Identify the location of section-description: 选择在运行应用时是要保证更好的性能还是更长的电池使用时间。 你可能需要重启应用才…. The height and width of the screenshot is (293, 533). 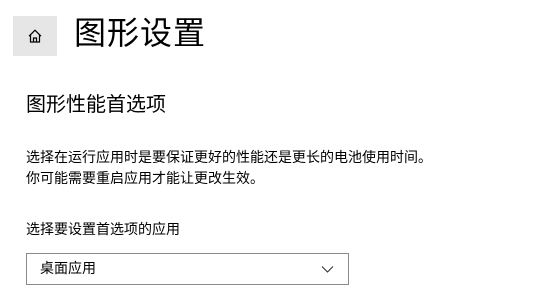
(278, 169).